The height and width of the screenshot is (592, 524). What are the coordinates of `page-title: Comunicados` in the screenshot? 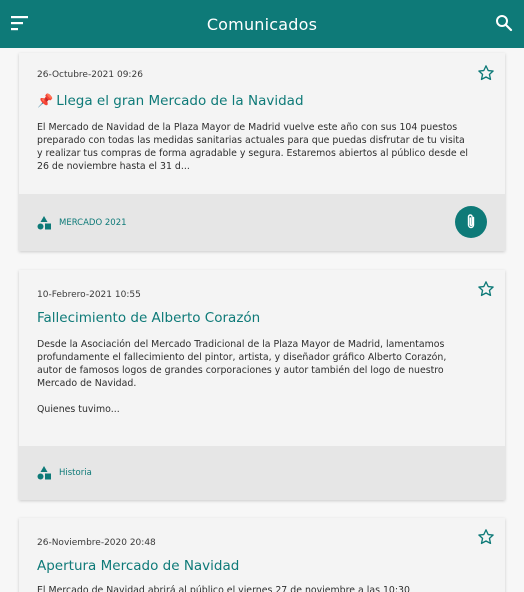 It's located at (262, 24).